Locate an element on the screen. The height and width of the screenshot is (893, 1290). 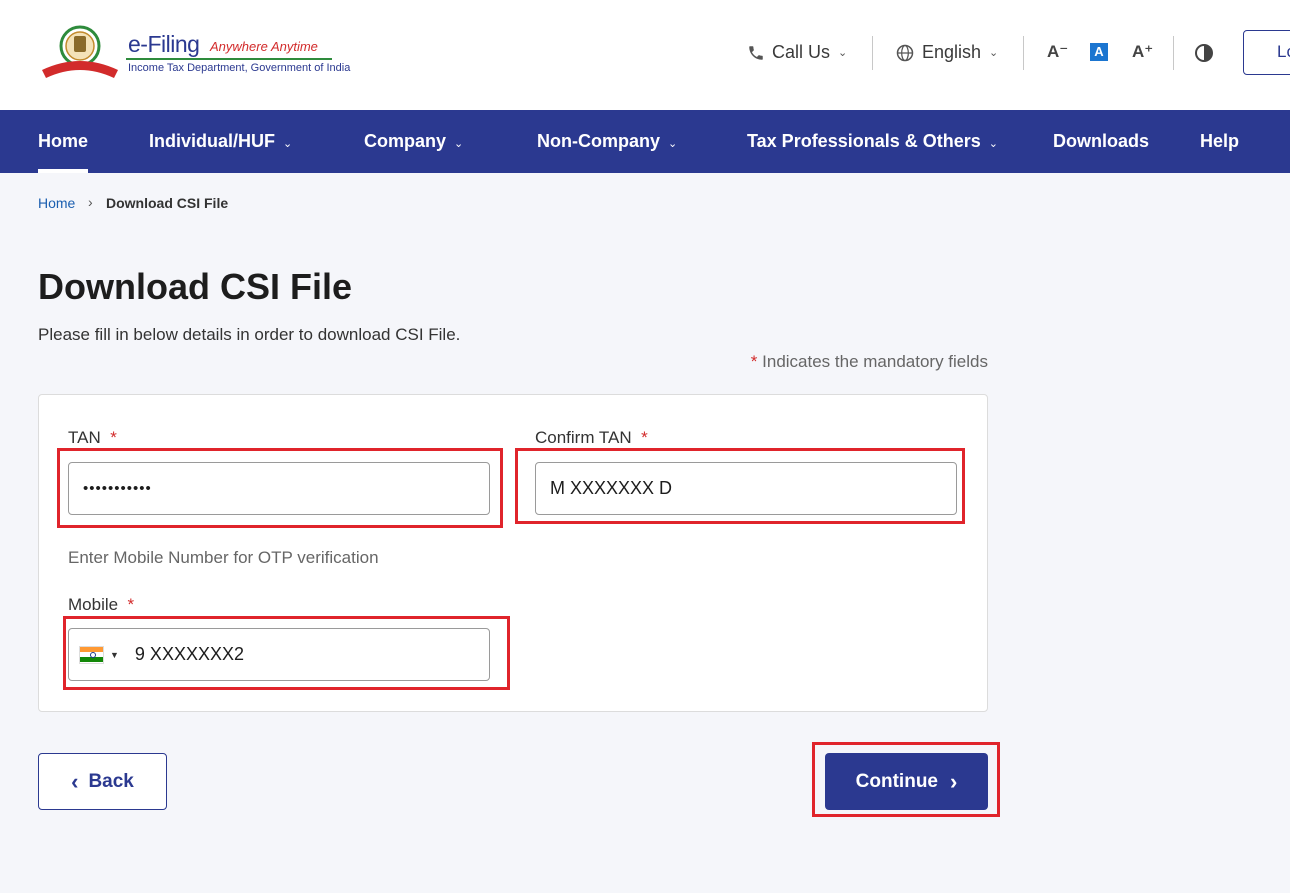
nav-item-label: Non-Company is located at coordinates (598, 141).